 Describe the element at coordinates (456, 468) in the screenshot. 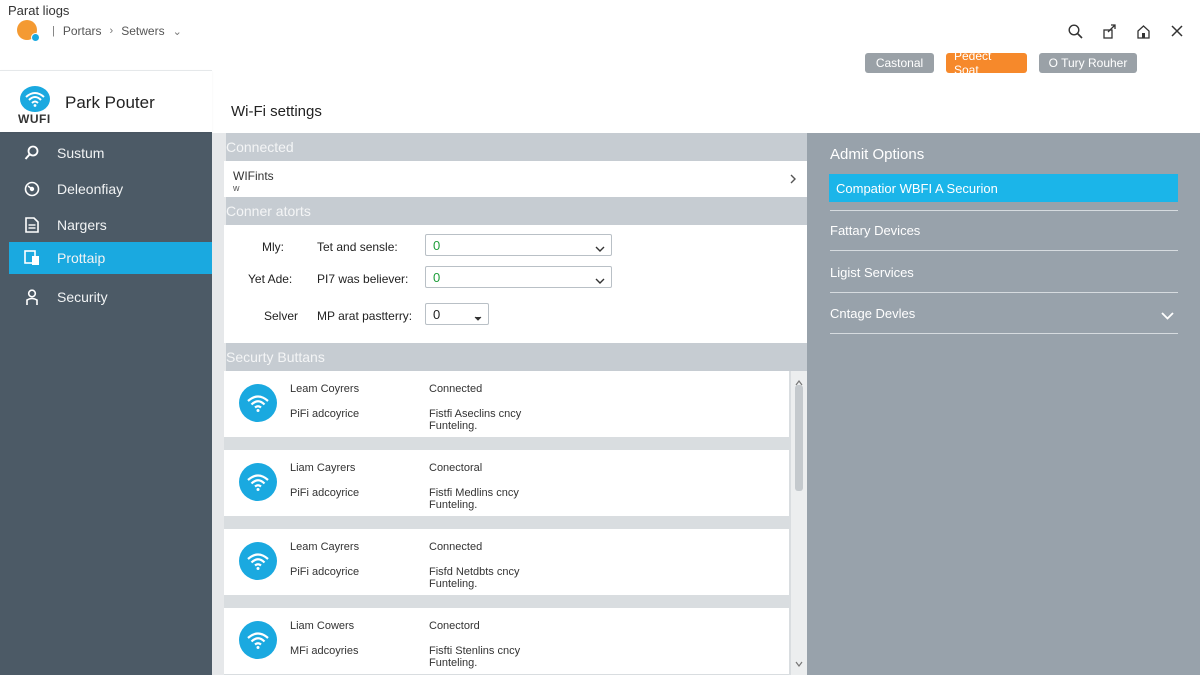

I see `card-status: Conectoral` at that location.